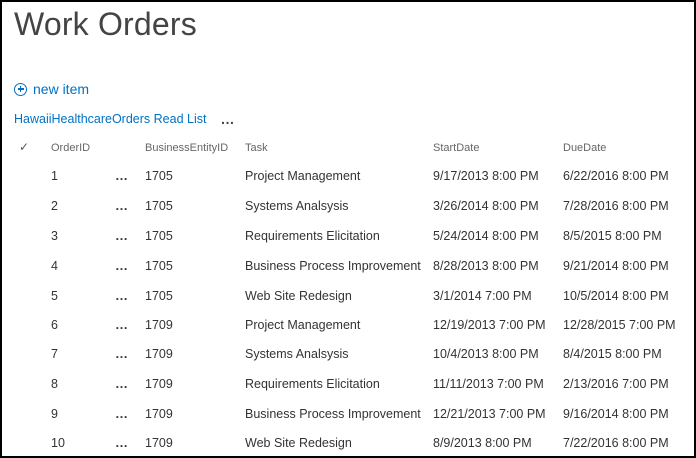 The width and height of the screenshot is (696, 458). What do you see at coordinates (186, 148) in the screenshot?
I see `column-header-businessentityid: BusinessEntityID` at bounding box center [186, 148].